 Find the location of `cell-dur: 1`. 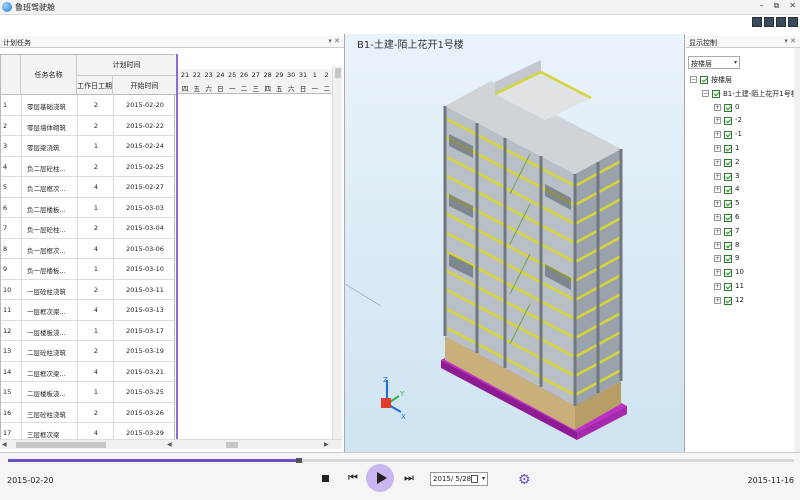

cell-dur: 1 is located at coordinates (96, 269).